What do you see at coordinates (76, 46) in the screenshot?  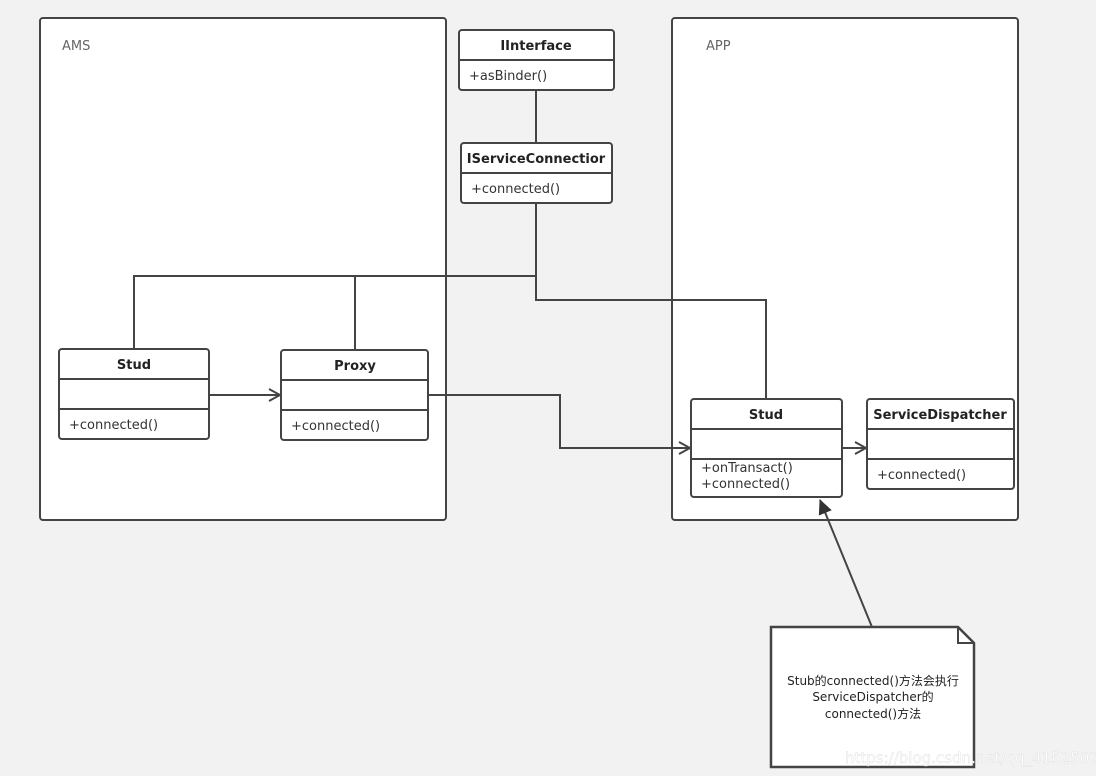 I see `ams-label: AMS` at bounding box center [76, 46].